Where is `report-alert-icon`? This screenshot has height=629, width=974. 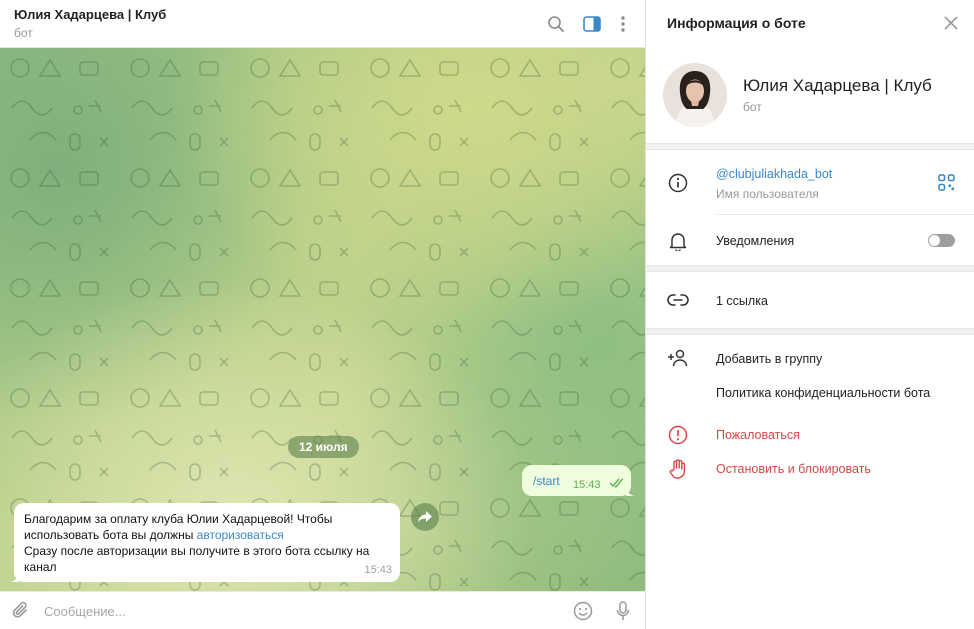 report-alert-icon is located at coordinates (678, 435).